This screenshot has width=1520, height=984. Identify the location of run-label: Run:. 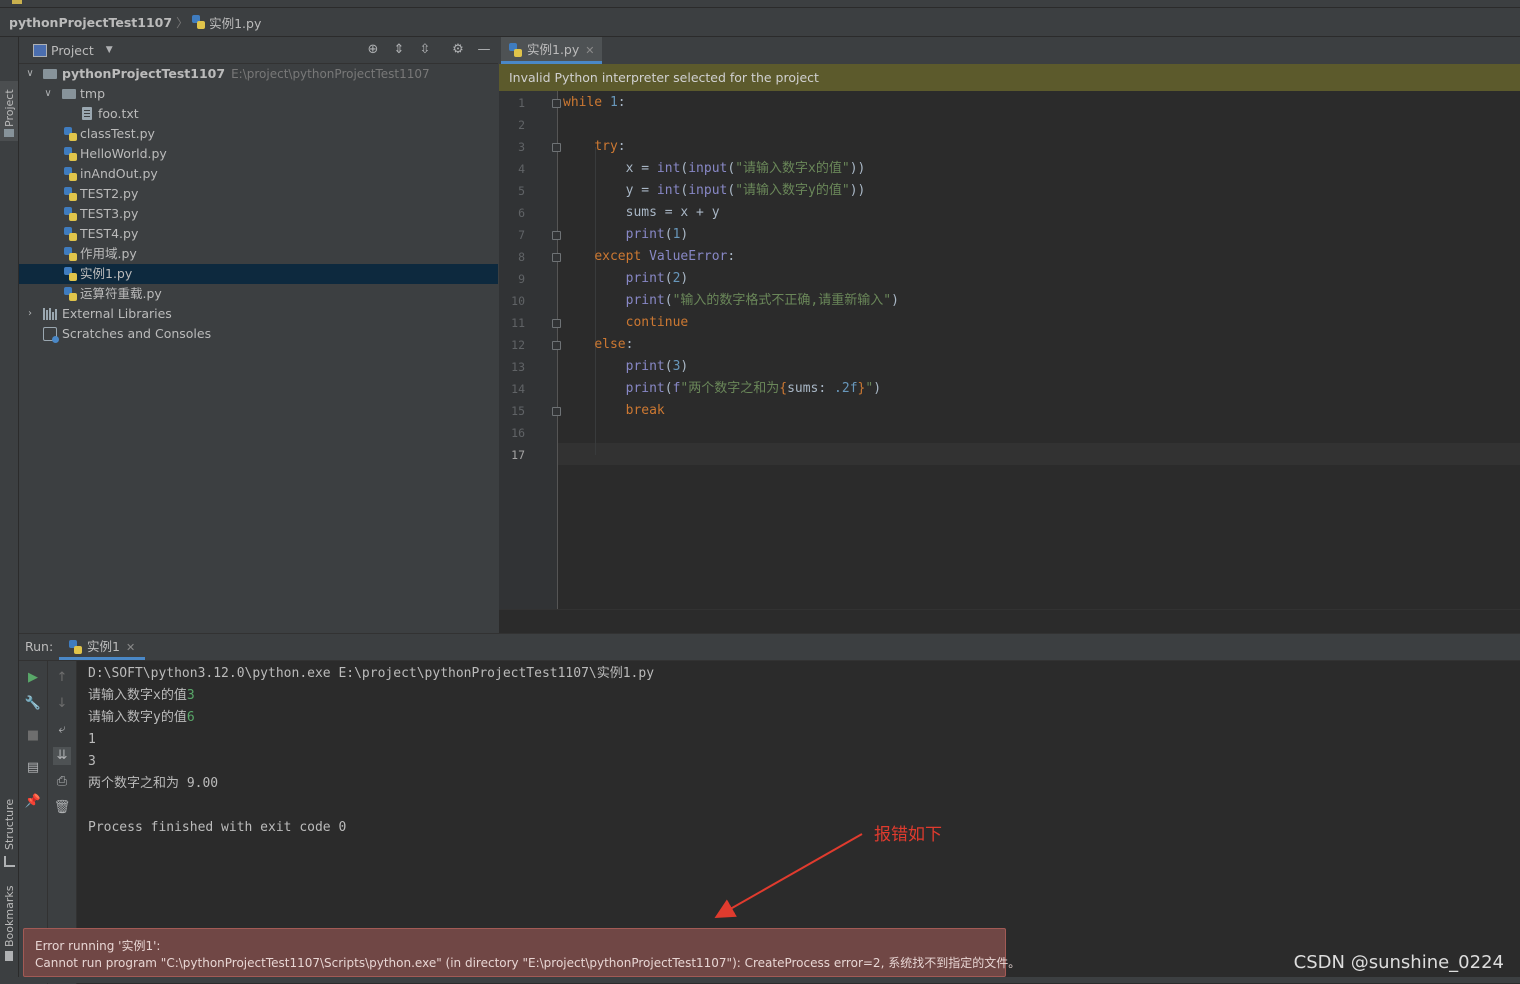
(39, 646).